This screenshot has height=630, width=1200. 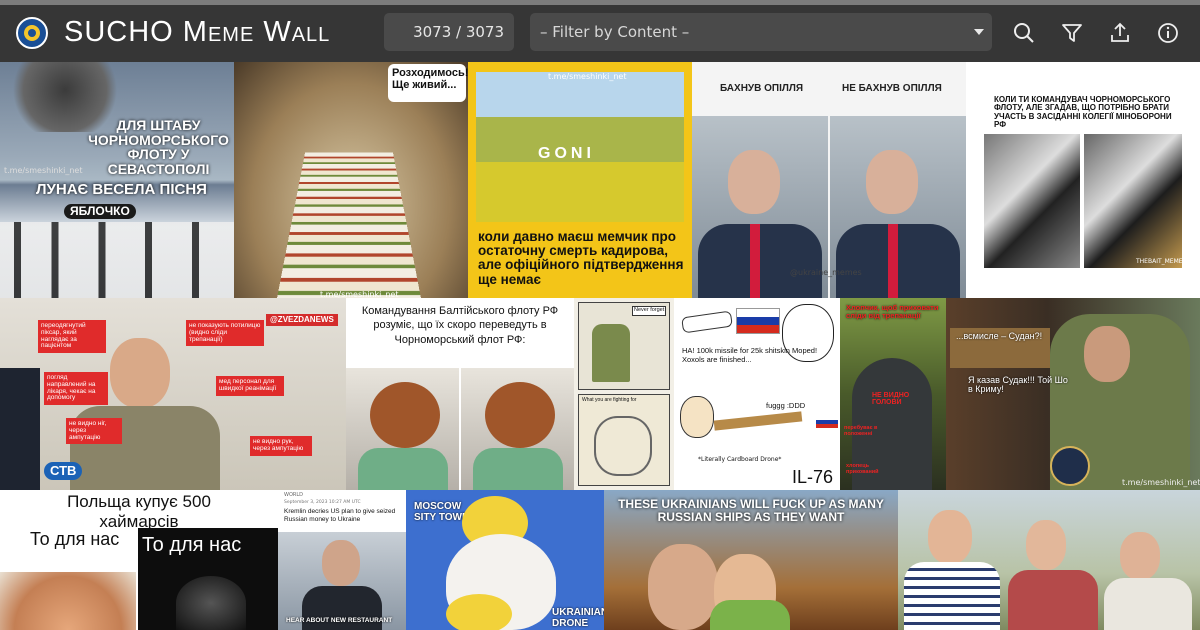 What do you see at coordinates (952, 596) in the screenshot?
I see `striped-shirt` at bounding box center [952, 596].